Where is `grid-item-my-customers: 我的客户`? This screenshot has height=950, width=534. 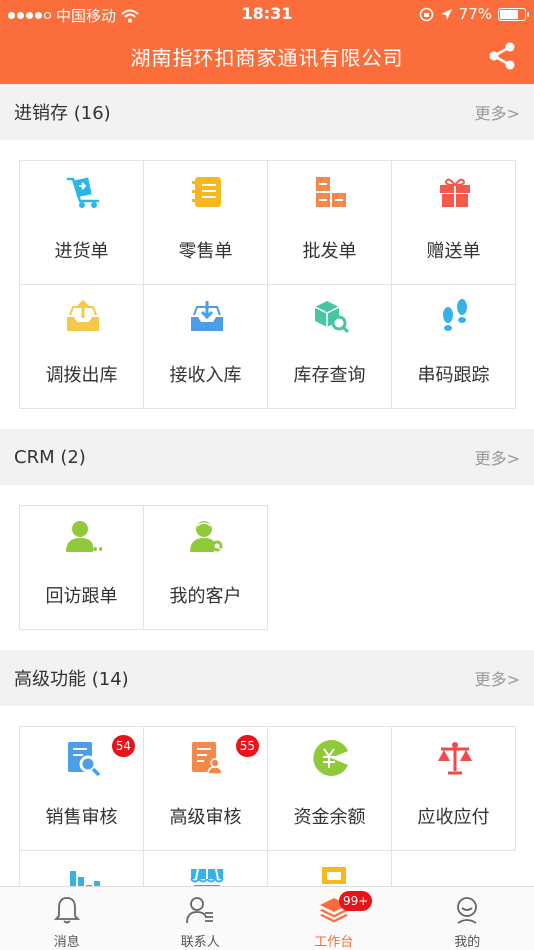
grid-item-my-customers: 我的客户 is located at coordinates (206, 568).